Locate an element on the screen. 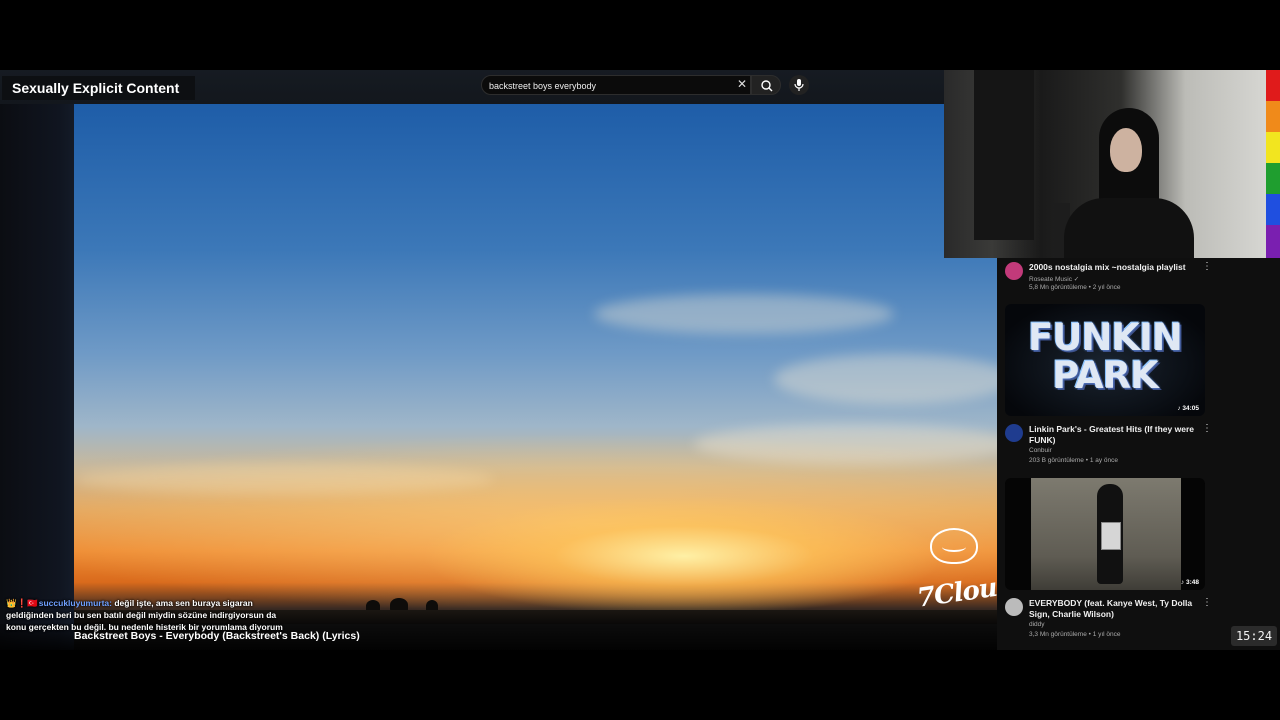 Image resolution: width=1280 pixels, height=720 pixels. recommendation-channel: diddy is located at coordinates (1037, 624).